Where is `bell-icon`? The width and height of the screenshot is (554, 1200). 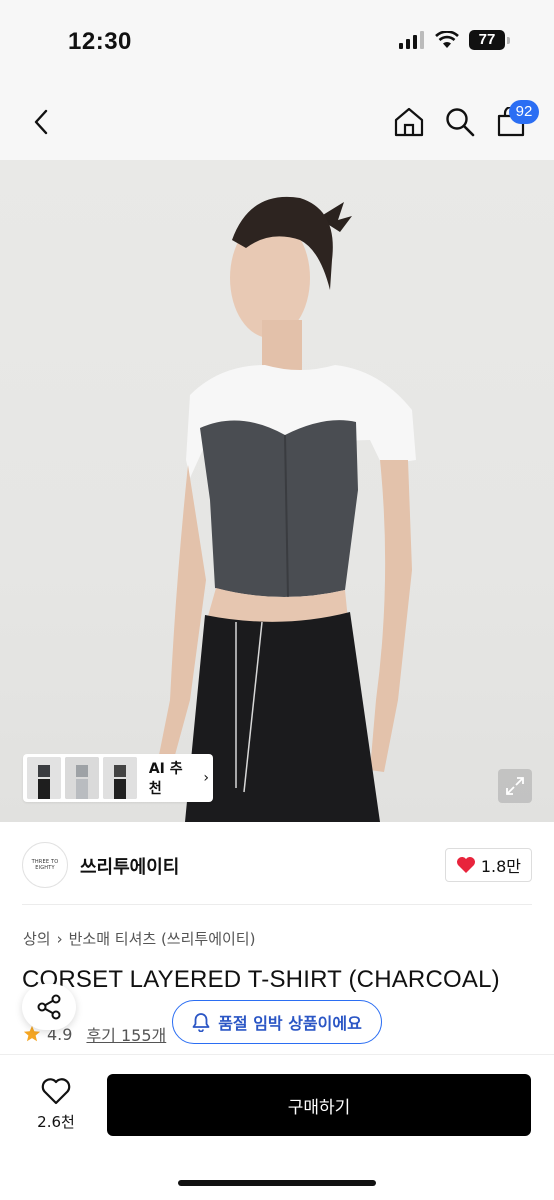 bell-icon is located at coordinates (201, 1022).